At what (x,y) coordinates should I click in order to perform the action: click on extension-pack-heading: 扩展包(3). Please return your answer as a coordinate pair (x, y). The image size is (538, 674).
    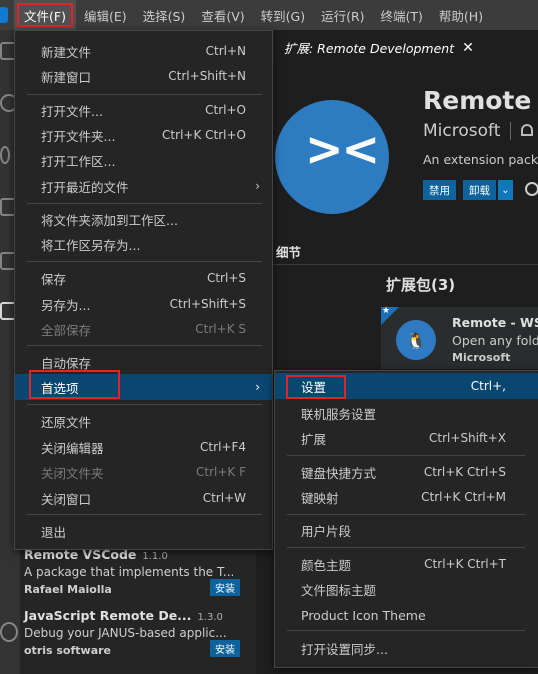
    Looking at the image, I should click on (421, 285).